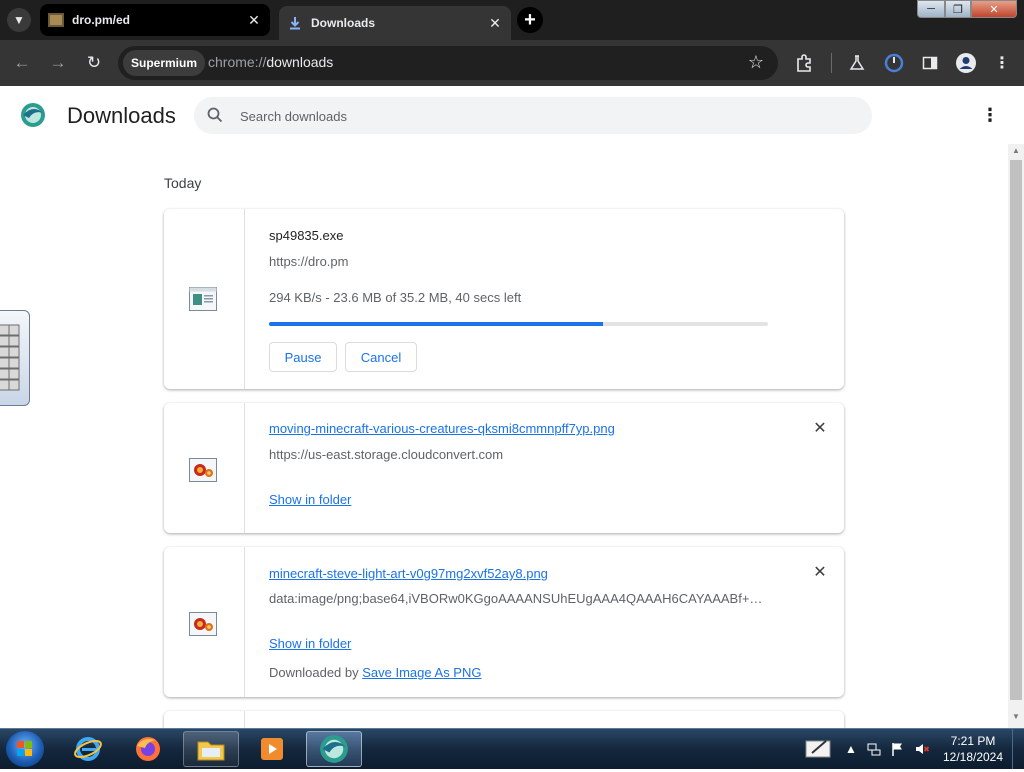 This screenshot has height=772, width=1024. What do you see at coordinates (343, 23) in the screenshot?
I see `tab-title: Downloads` at bounding box center [343, 23].